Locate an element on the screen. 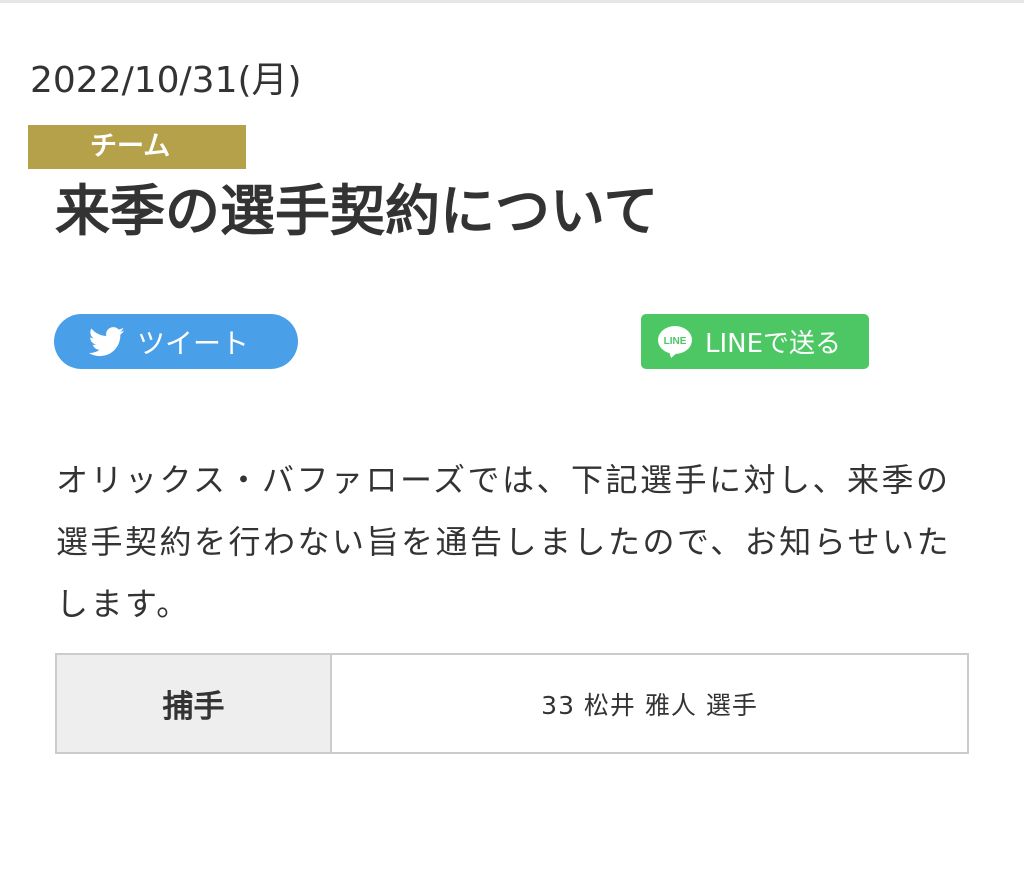 The image size is (1024, 870). category-badge: チーム is located at coordinates (137, 147).